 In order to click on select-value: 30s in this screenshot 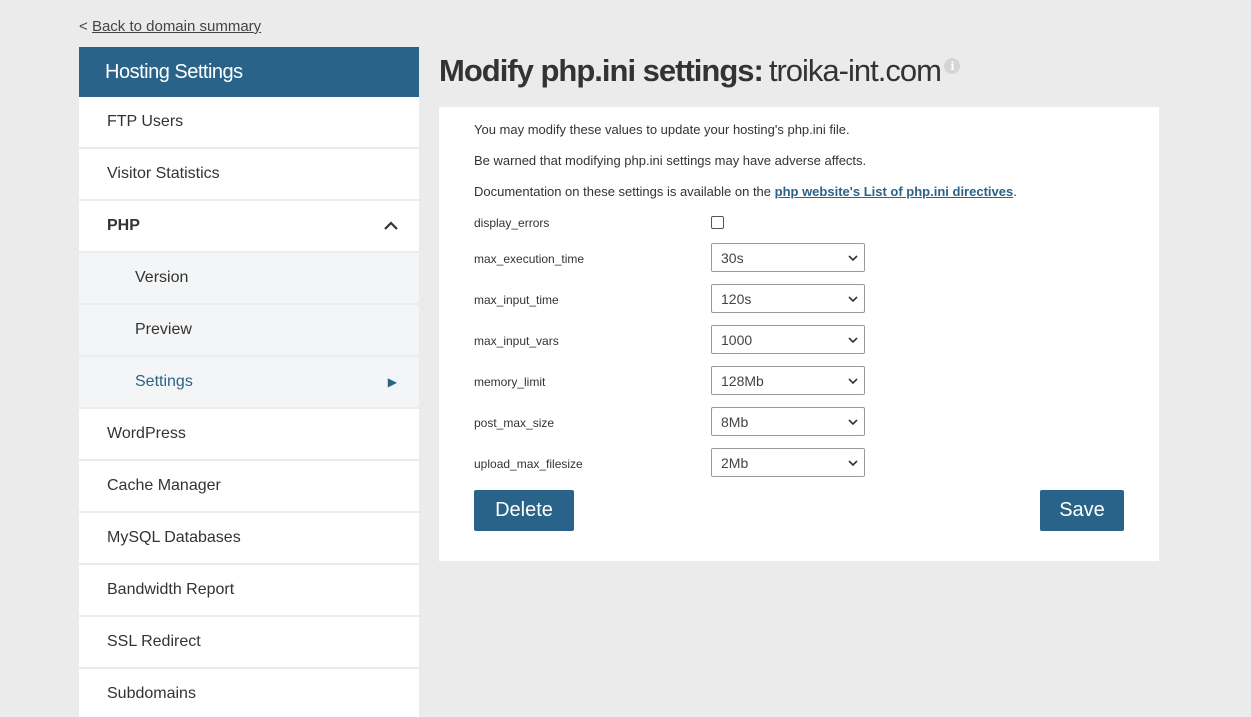, I will do `click(732, 257)`.